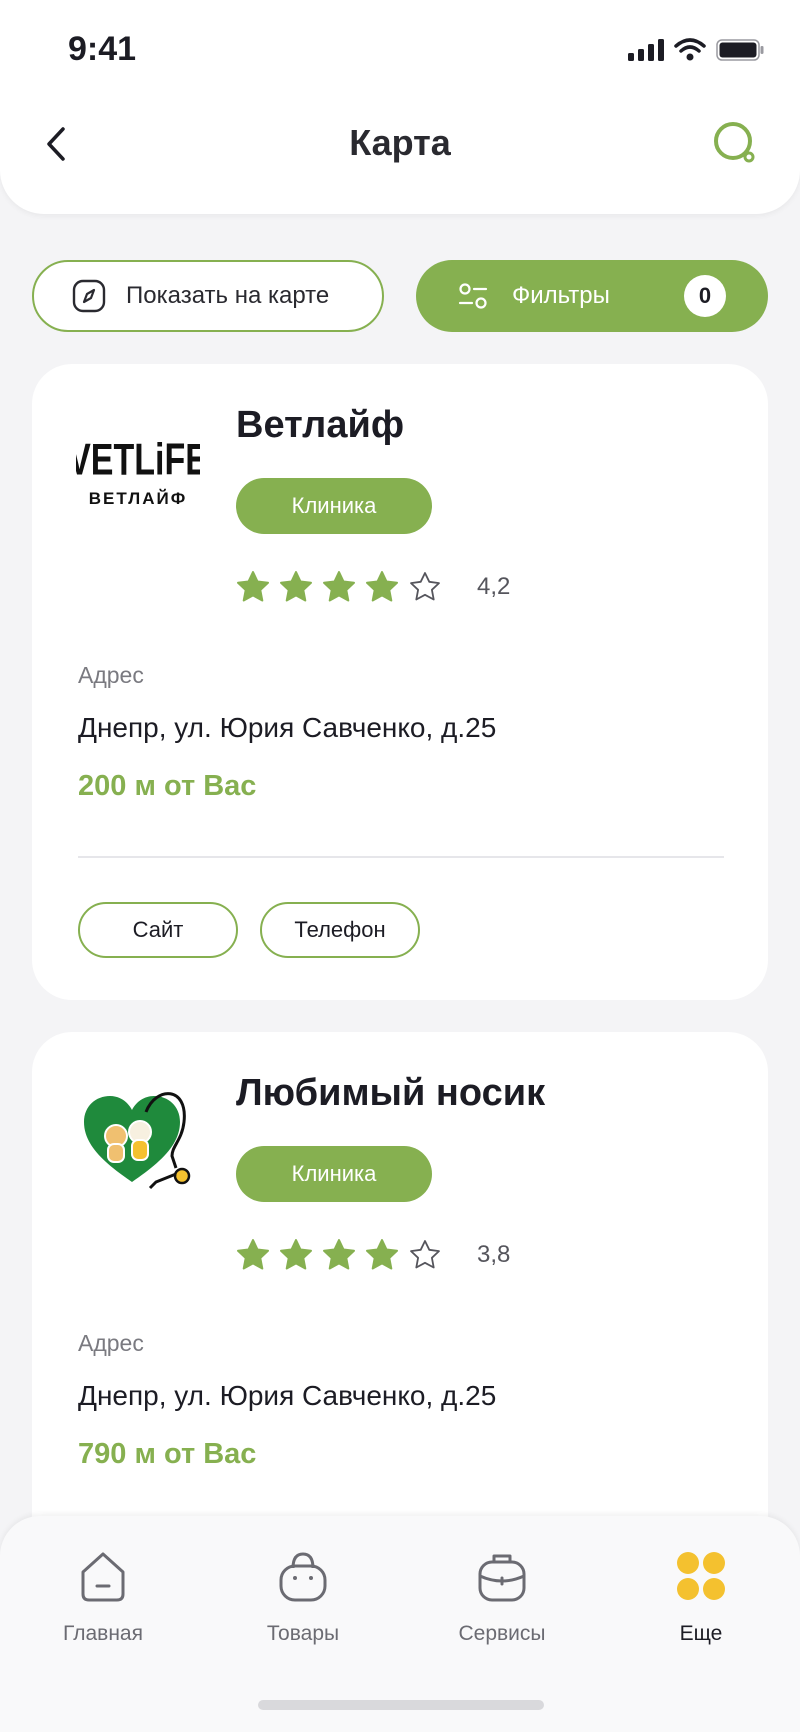 The image size is (800, 1732). I want to click on nav-item-home: Главная, so click(103, 1596).